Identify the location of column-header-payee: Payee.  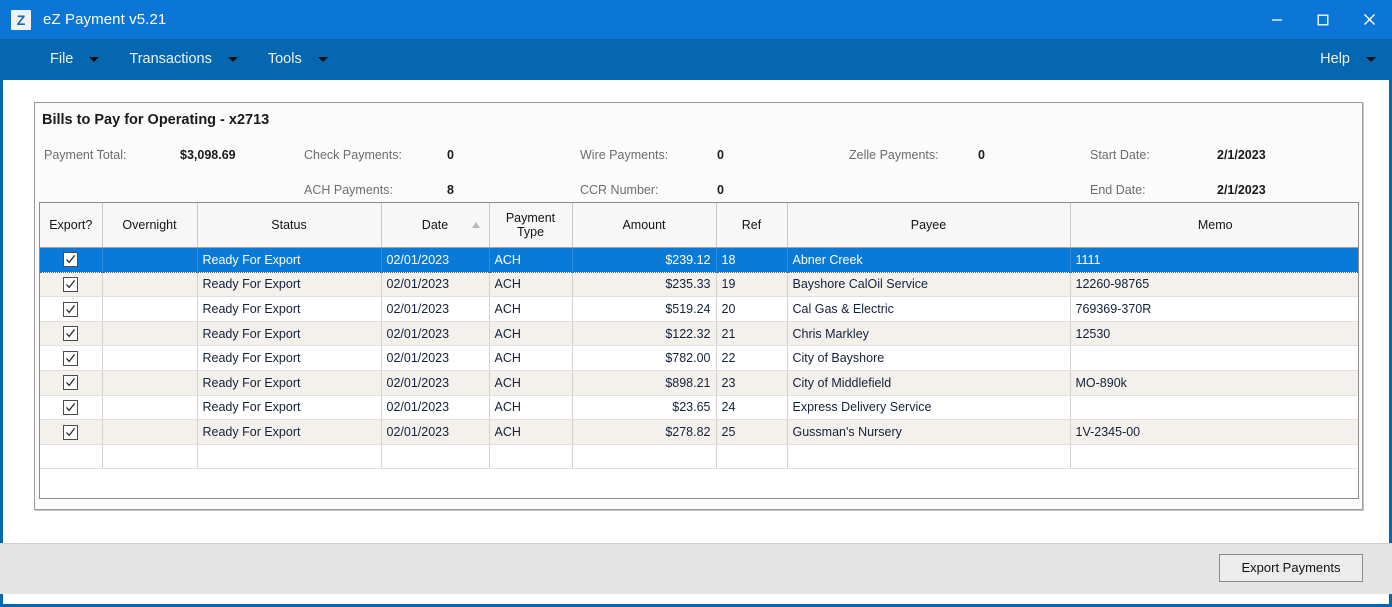
(929, 225).